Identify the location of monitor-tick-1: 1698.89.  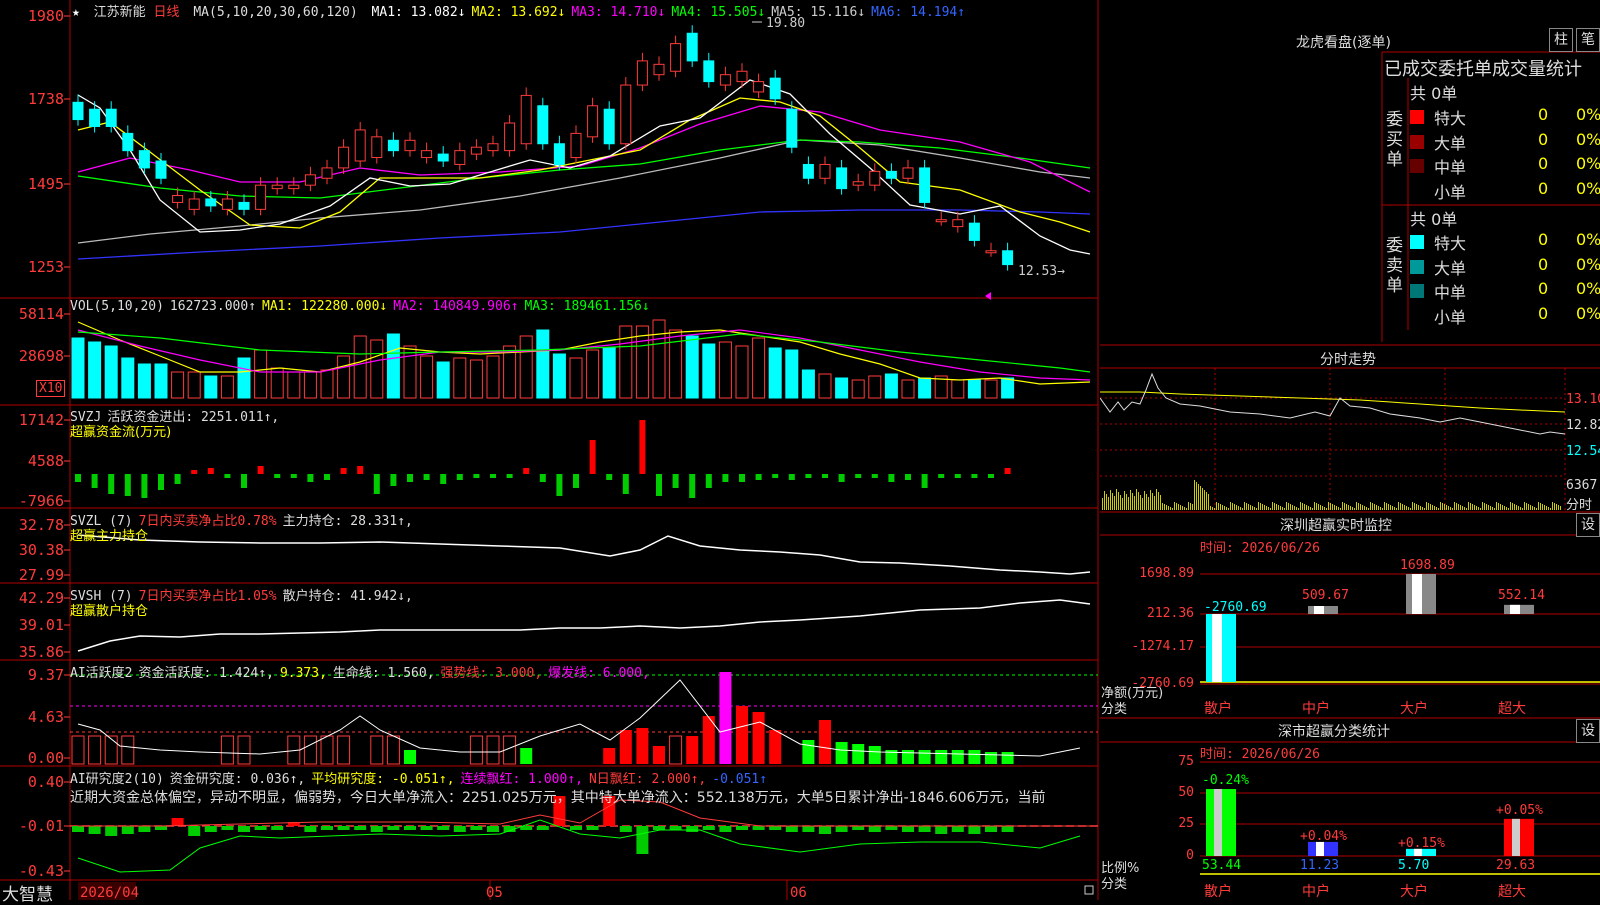
(1166, 573).